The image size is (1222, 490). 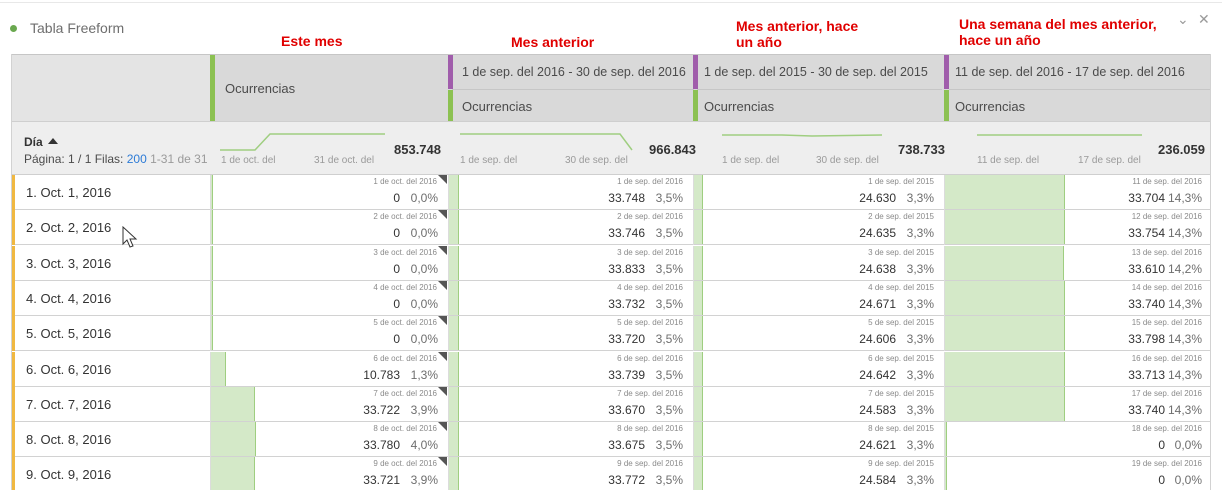 I want to click on metric-cell: 9 de sep. del 2015 24.584 3,3%, so click(x=819, y=473).